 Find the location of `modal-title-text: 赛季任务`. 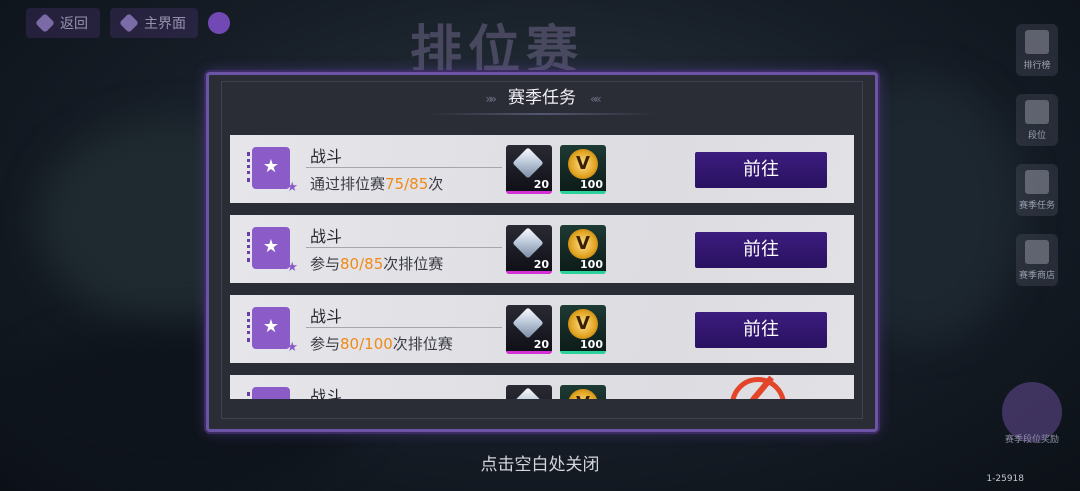

modal-title-text: 赛季任务 is located at coordinates (542, 98).